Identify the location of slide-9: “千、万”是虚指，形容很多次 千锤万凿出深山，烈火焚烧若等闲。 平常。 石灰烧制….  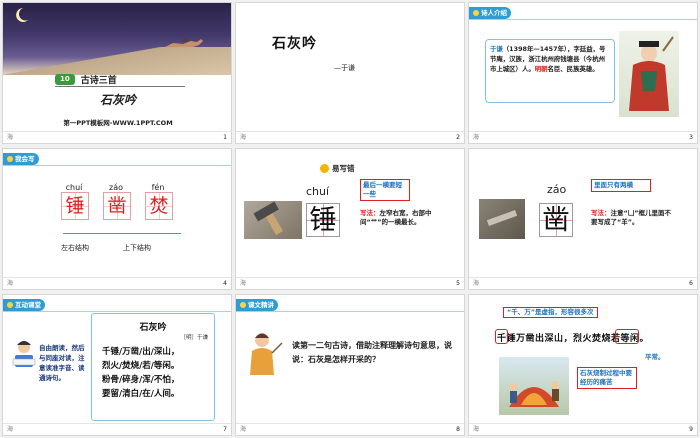
(583, 365).